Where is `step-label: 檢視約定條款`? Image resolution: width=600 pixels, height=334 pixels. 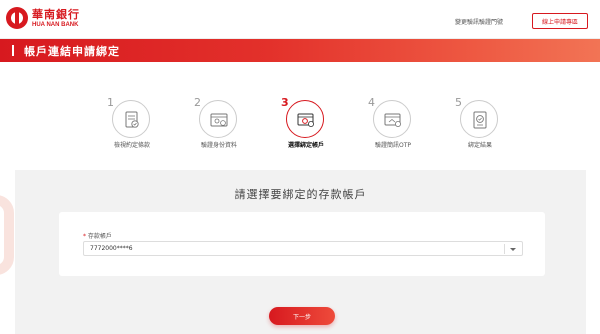 step-label: 檢視約定條款 is located at coordinates (131, 145).